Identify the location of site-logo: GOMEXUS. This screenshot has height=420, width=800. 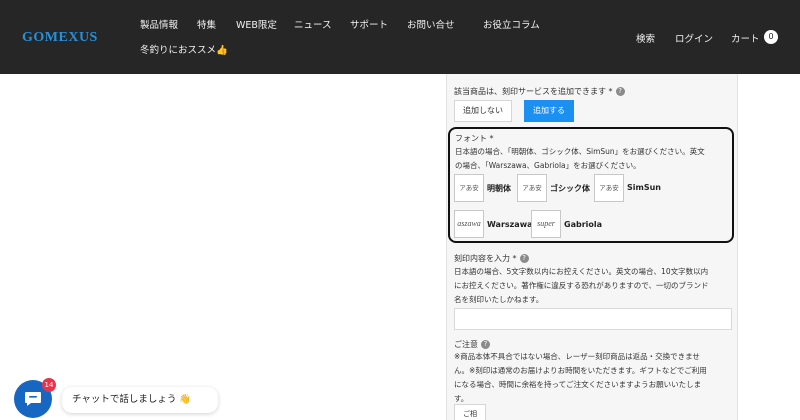
(60, 38).